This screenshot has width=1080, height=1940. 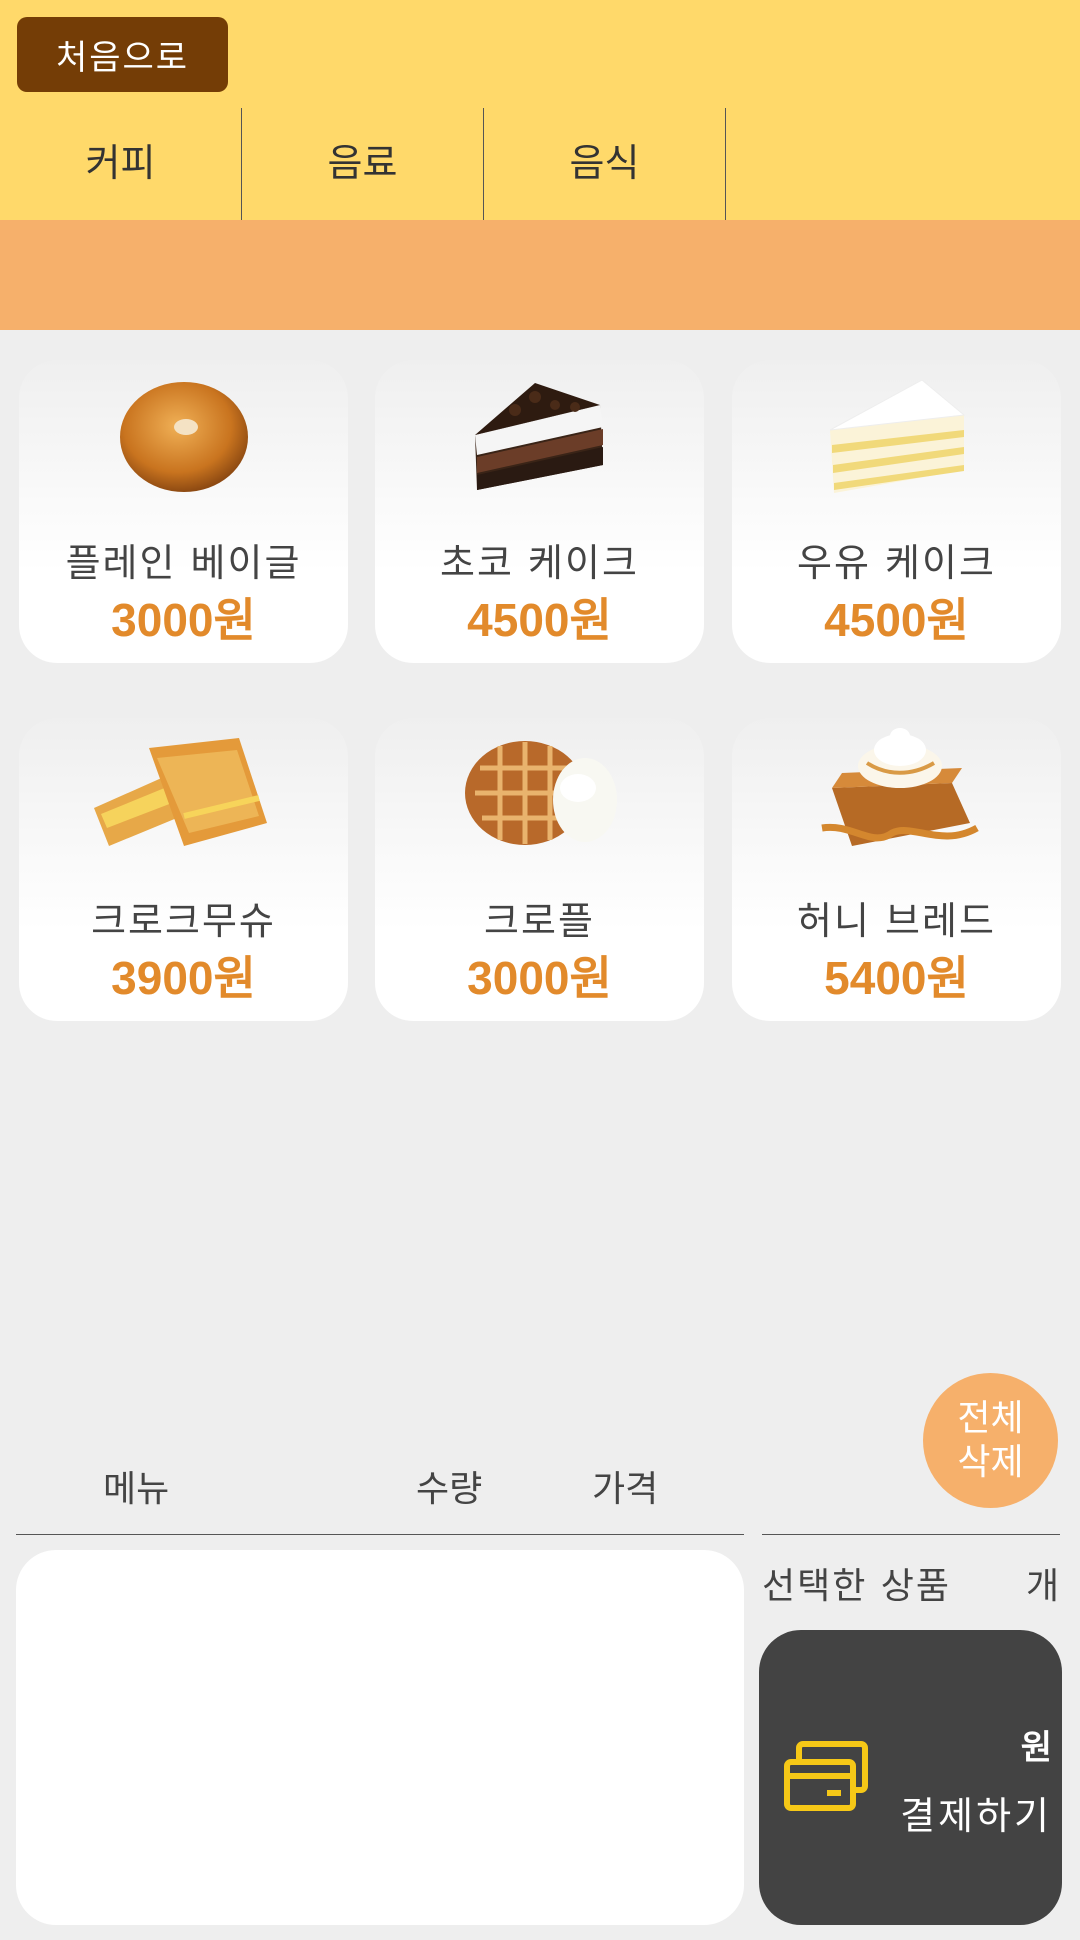 What do you see at coordinates (896, 869) in the screenshot?
I see `product-card-honey-bread: 허니 브레드 5400원` at bounding box center [896, 869].